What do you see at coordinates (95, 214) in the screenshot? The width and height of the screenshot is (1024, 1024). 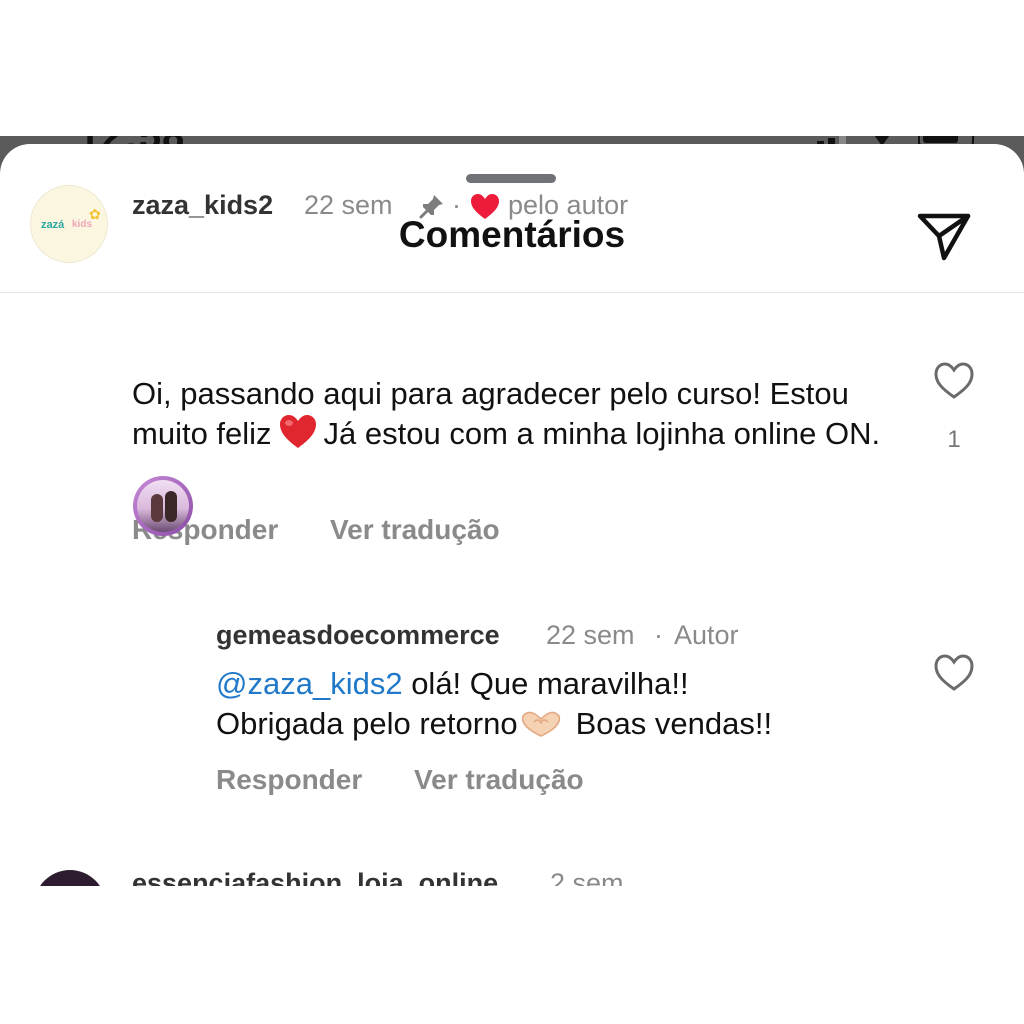 I see `flower-icon: ✿` at bounding box center [95, 214].